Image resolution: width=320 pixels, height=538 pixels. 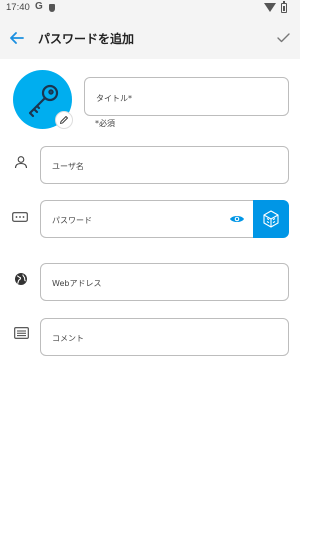 What do you see at coordinates (21, 279) in the screenshot?
I see `globe-icon` at bounding box center [21, 279].